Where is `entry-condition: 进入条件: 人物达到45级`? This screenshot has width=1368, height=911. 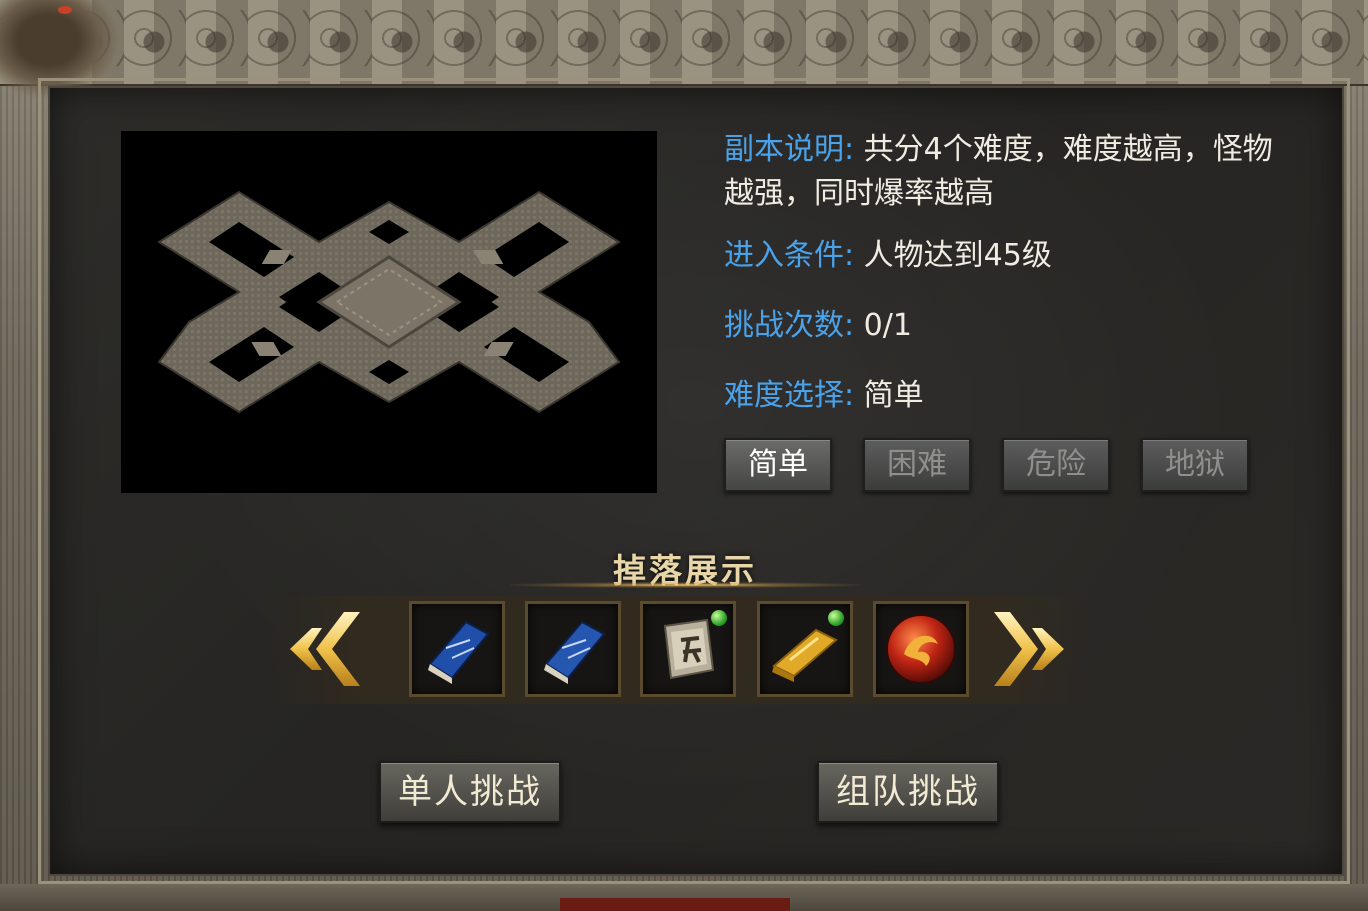 entry-condition: 进入条件: 人物达到45级 is located at coordinates (888, 256).